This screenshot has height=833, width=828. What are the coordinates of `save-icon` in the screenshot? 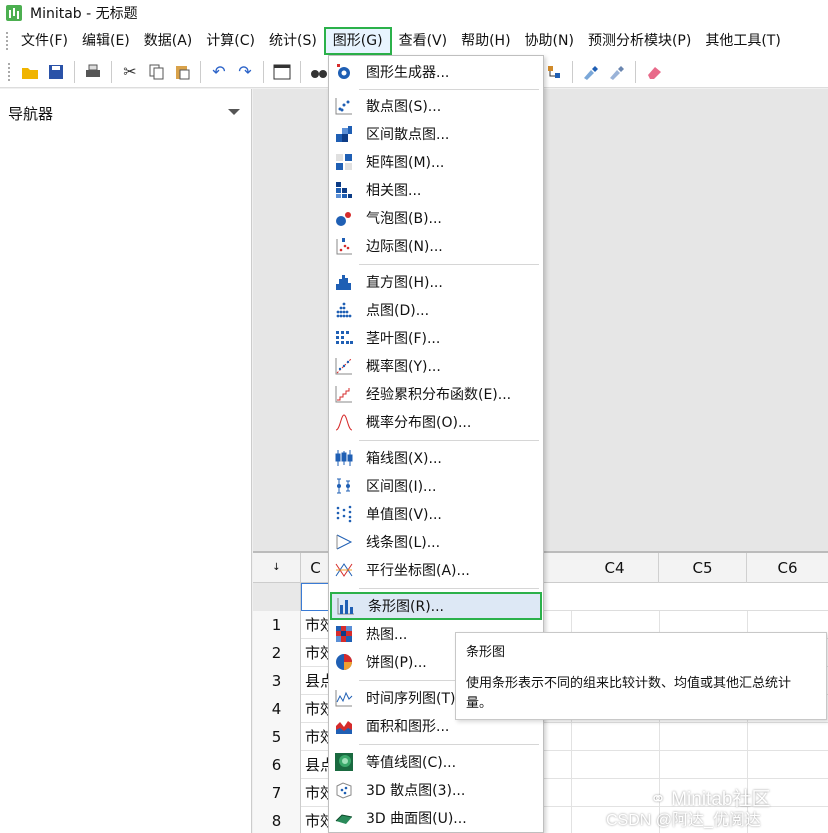 It's located at (56, 72).